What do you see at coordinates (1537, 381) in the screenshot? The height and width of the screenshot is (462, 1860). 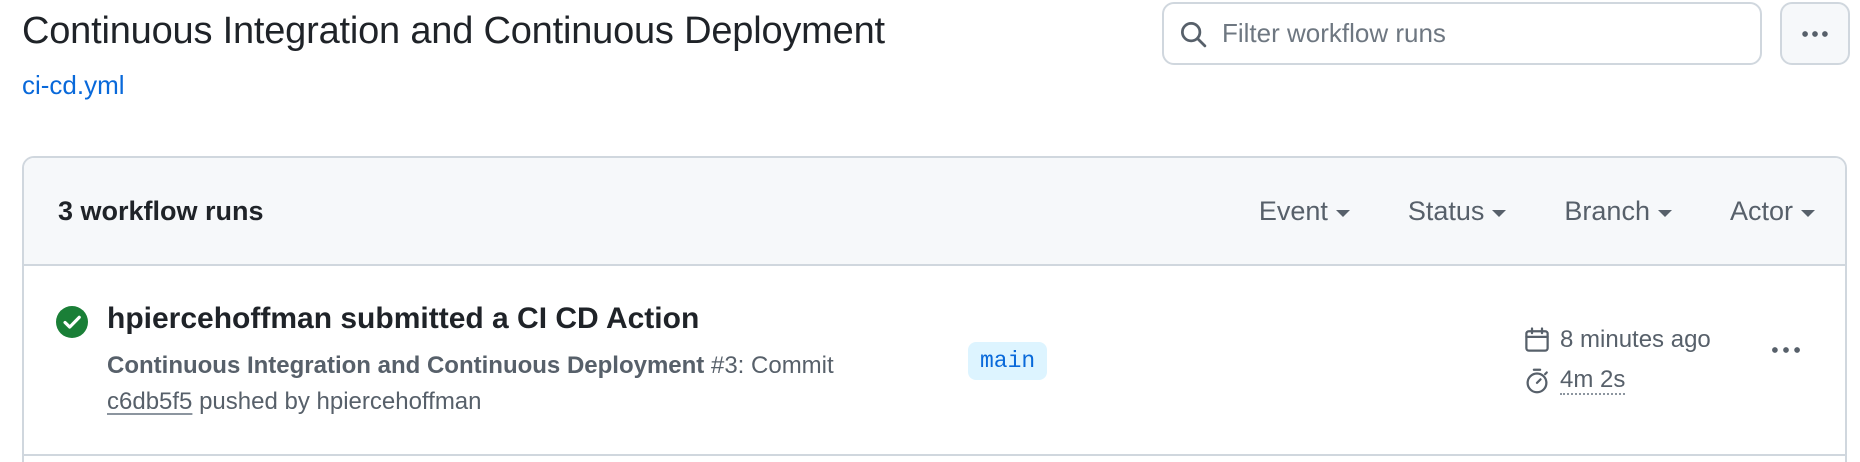 I see `stopwatch-icon` at bounding box center [1537, 381].